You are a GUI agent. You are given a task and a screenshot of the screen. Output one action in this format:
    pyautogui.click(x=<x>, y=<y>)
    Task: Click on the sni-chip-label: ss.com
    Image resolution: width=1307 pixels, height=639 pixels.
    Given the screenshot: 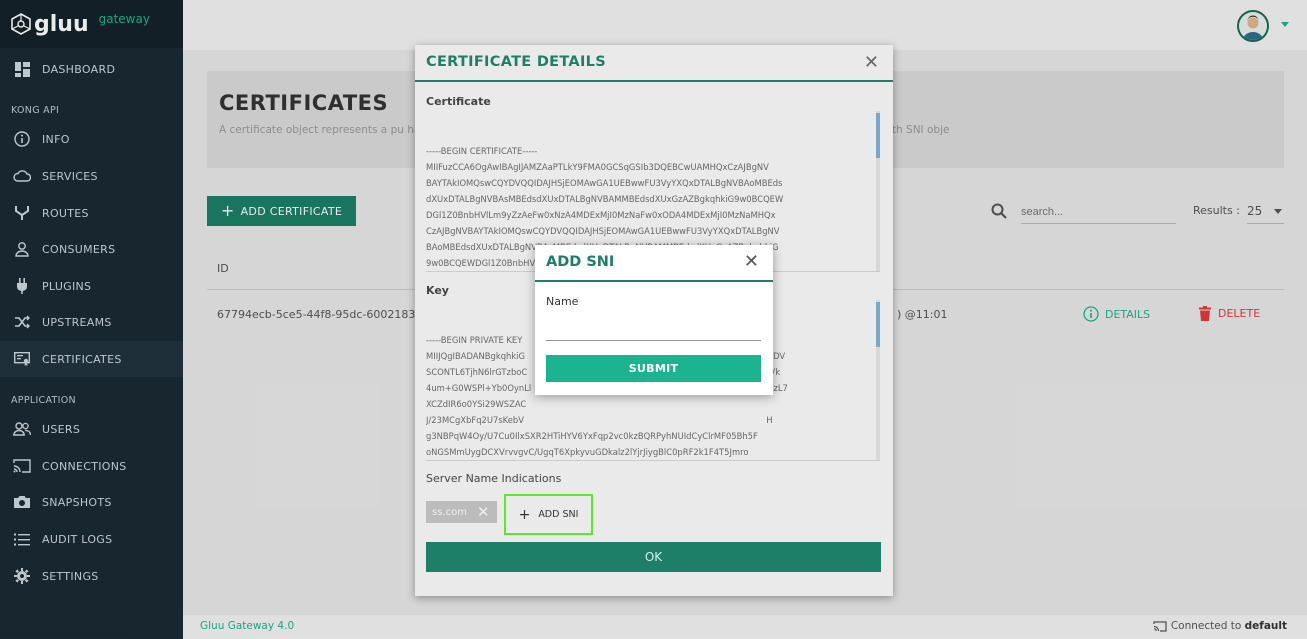 What is the action you would take?
    pyautogui.click(x=449, y=512)
    